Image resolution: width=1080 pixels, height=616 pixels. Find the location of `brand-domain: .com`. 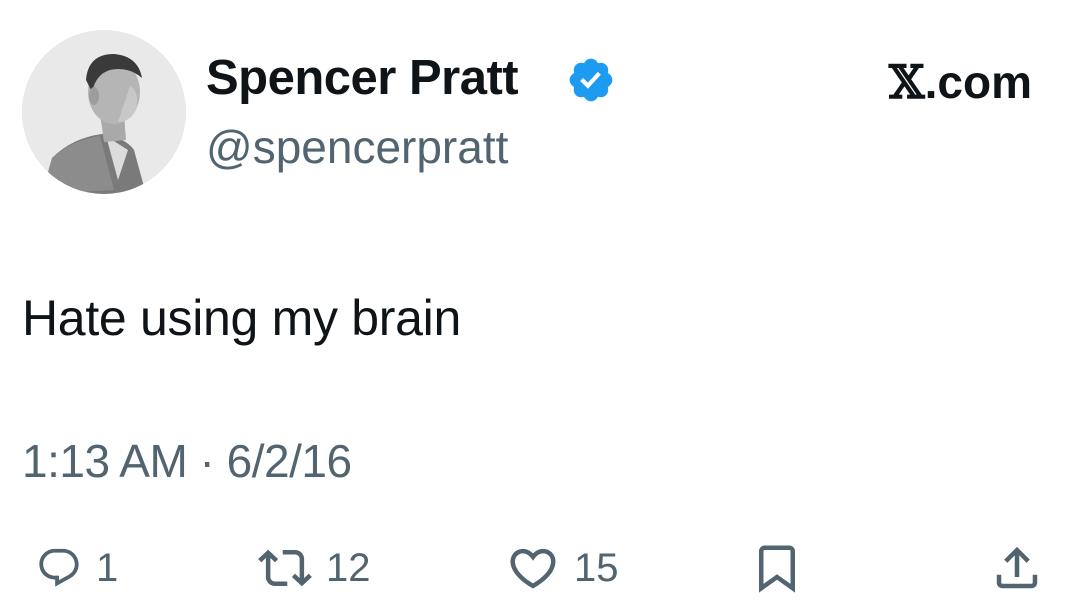

brand-domain: .com is located at coordinates (978, 82).